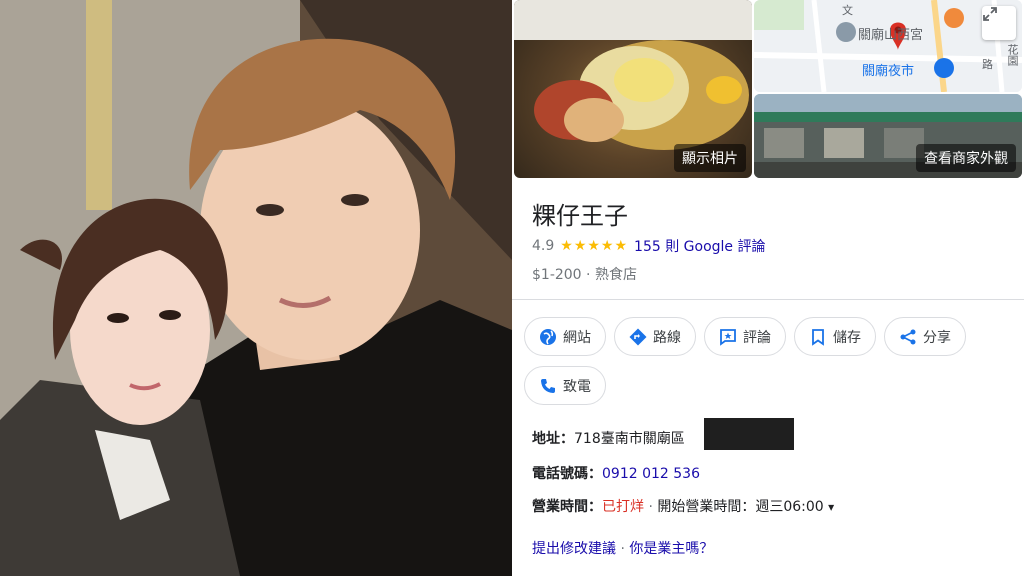  Describe the element at coordinates (891, 35) in the screenshot. I see `map-poi-temple: 關廟山西宮` at that location.